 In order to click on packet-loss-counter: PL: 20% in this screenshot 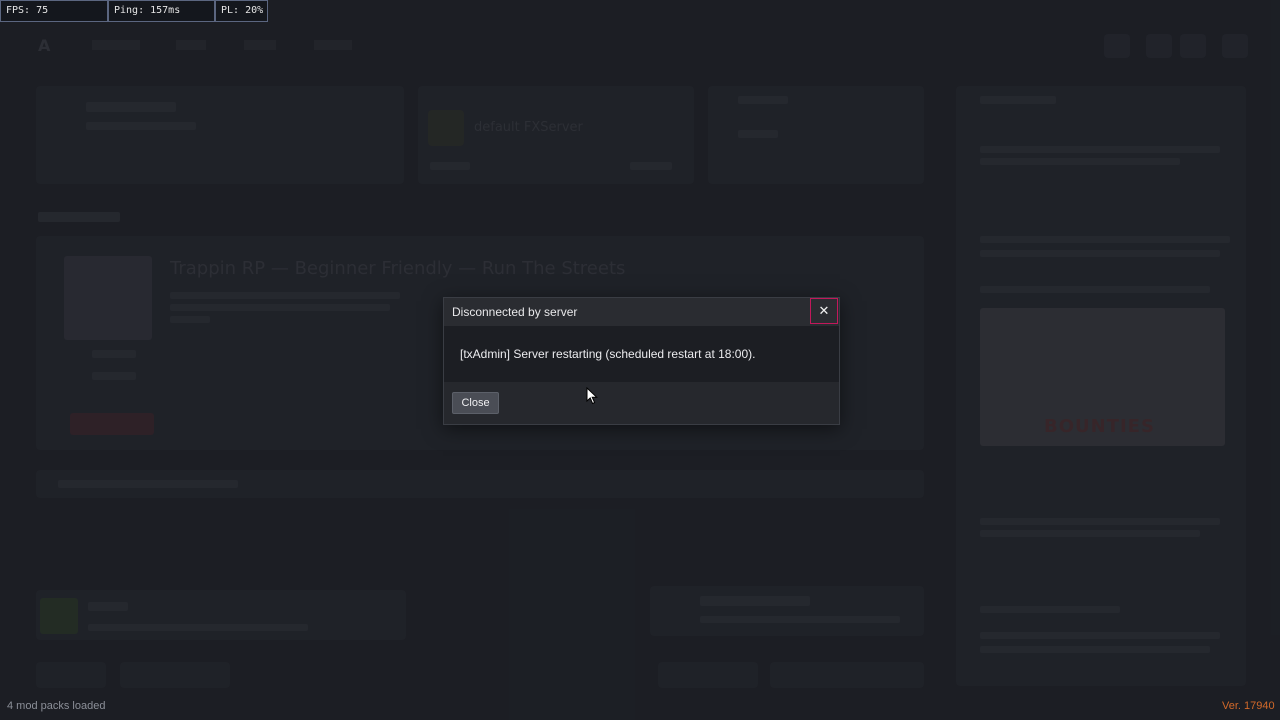, I will do `click(241, 11)`.